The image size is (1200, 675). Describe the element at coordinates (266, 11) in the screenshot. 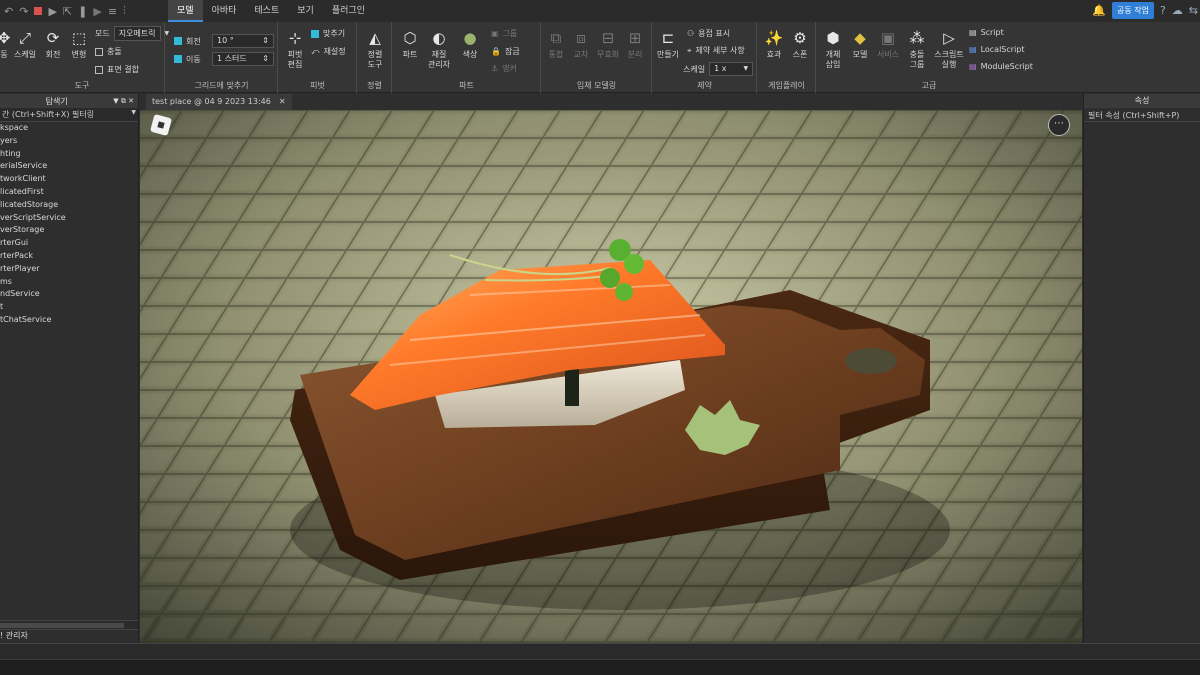

I see `tab-test: 테스트` at that location.